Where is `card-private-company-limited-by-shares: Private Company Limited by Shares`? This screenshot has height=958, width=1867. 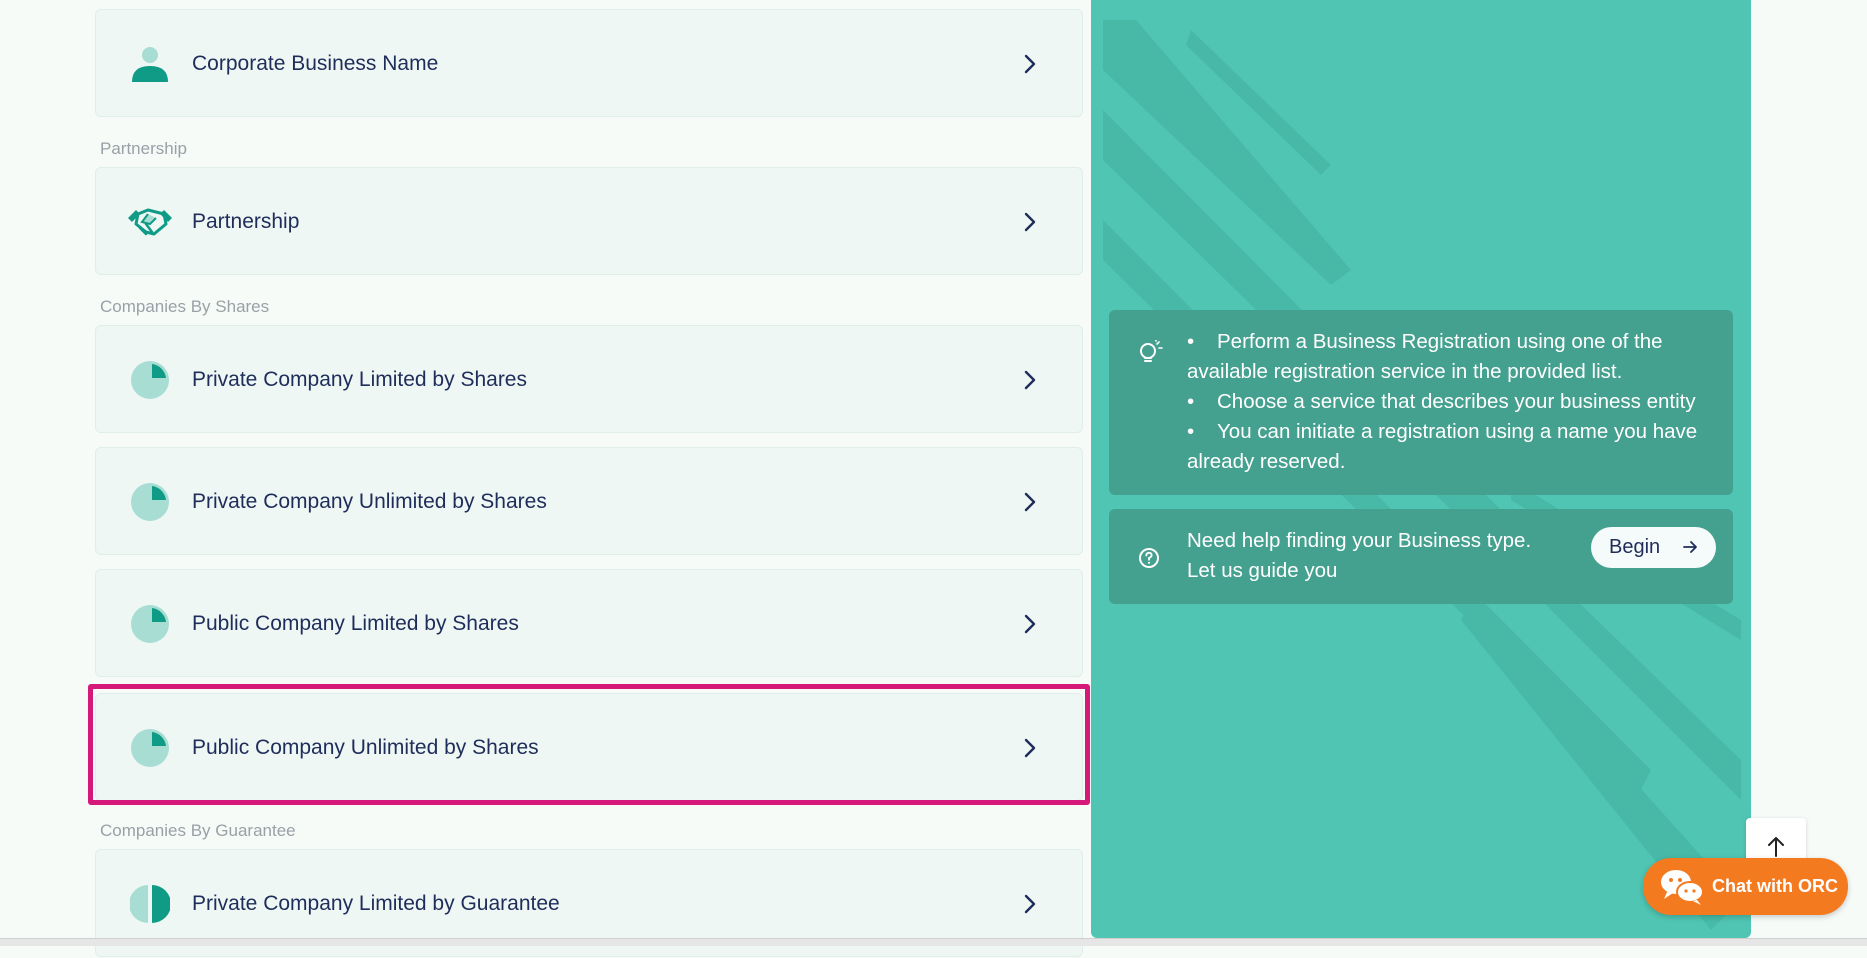 card-private-company-limited-by-shares: Private Company Limited by Shares is located at coordinates (589, 379).